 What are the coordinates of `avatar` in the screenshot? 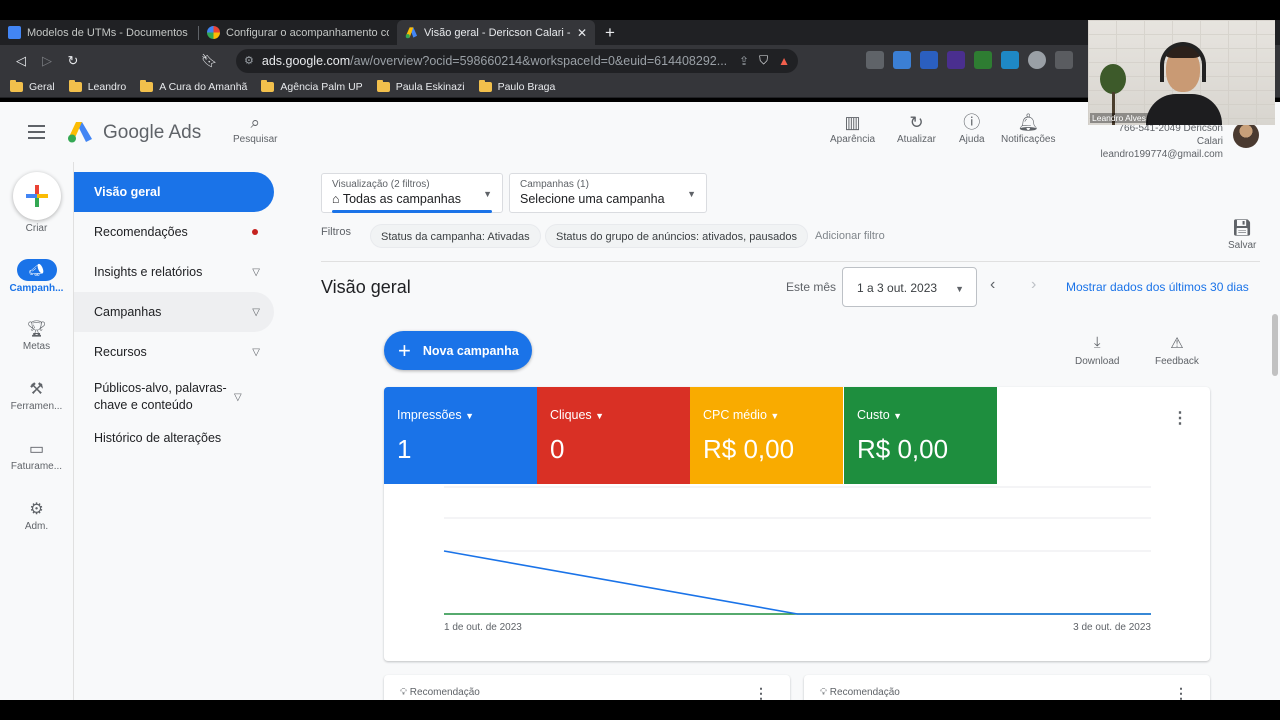 It's located at (1246, 135).